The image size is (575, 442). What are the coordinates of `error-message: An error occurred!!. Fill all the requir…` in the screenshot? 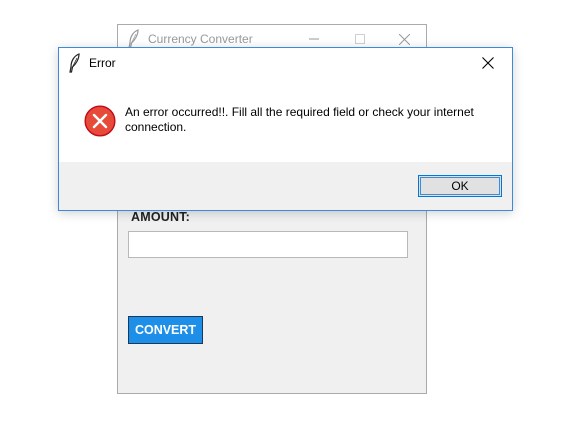 It's located at (299, 119).